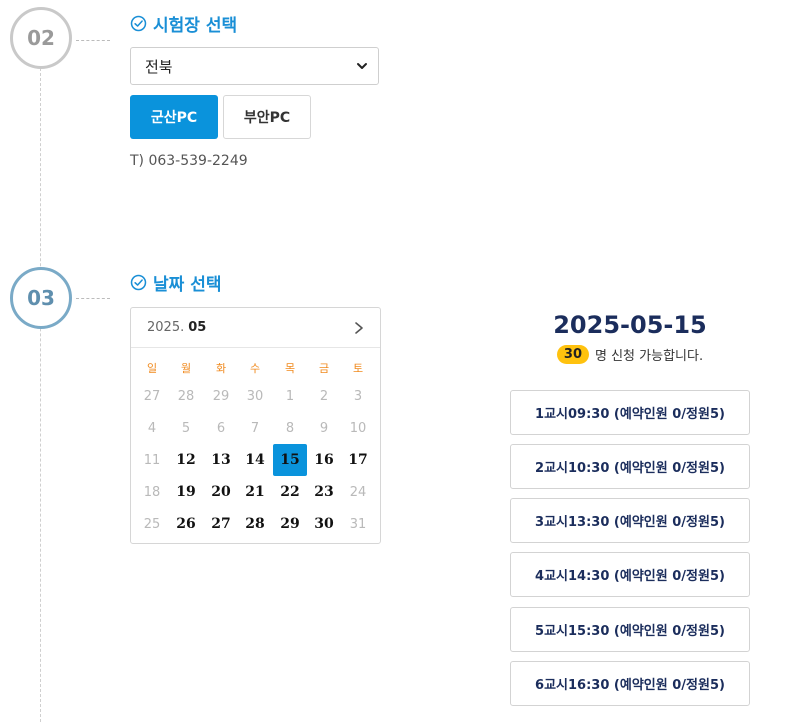 Image resolution: width=800 pixels, height=722 pixels. Describe the element at coordinates (572, 354) in the screenshot. I see `available-count-badge: 30` at that location.